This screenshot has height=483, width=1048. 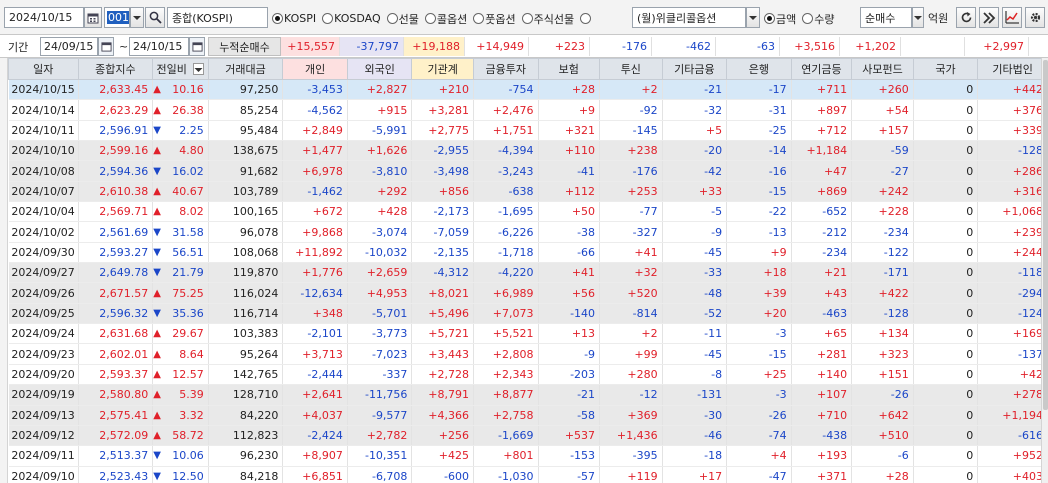 I want to click on col-header-private-fund: 사모펀드, so click(x=882, y=69).